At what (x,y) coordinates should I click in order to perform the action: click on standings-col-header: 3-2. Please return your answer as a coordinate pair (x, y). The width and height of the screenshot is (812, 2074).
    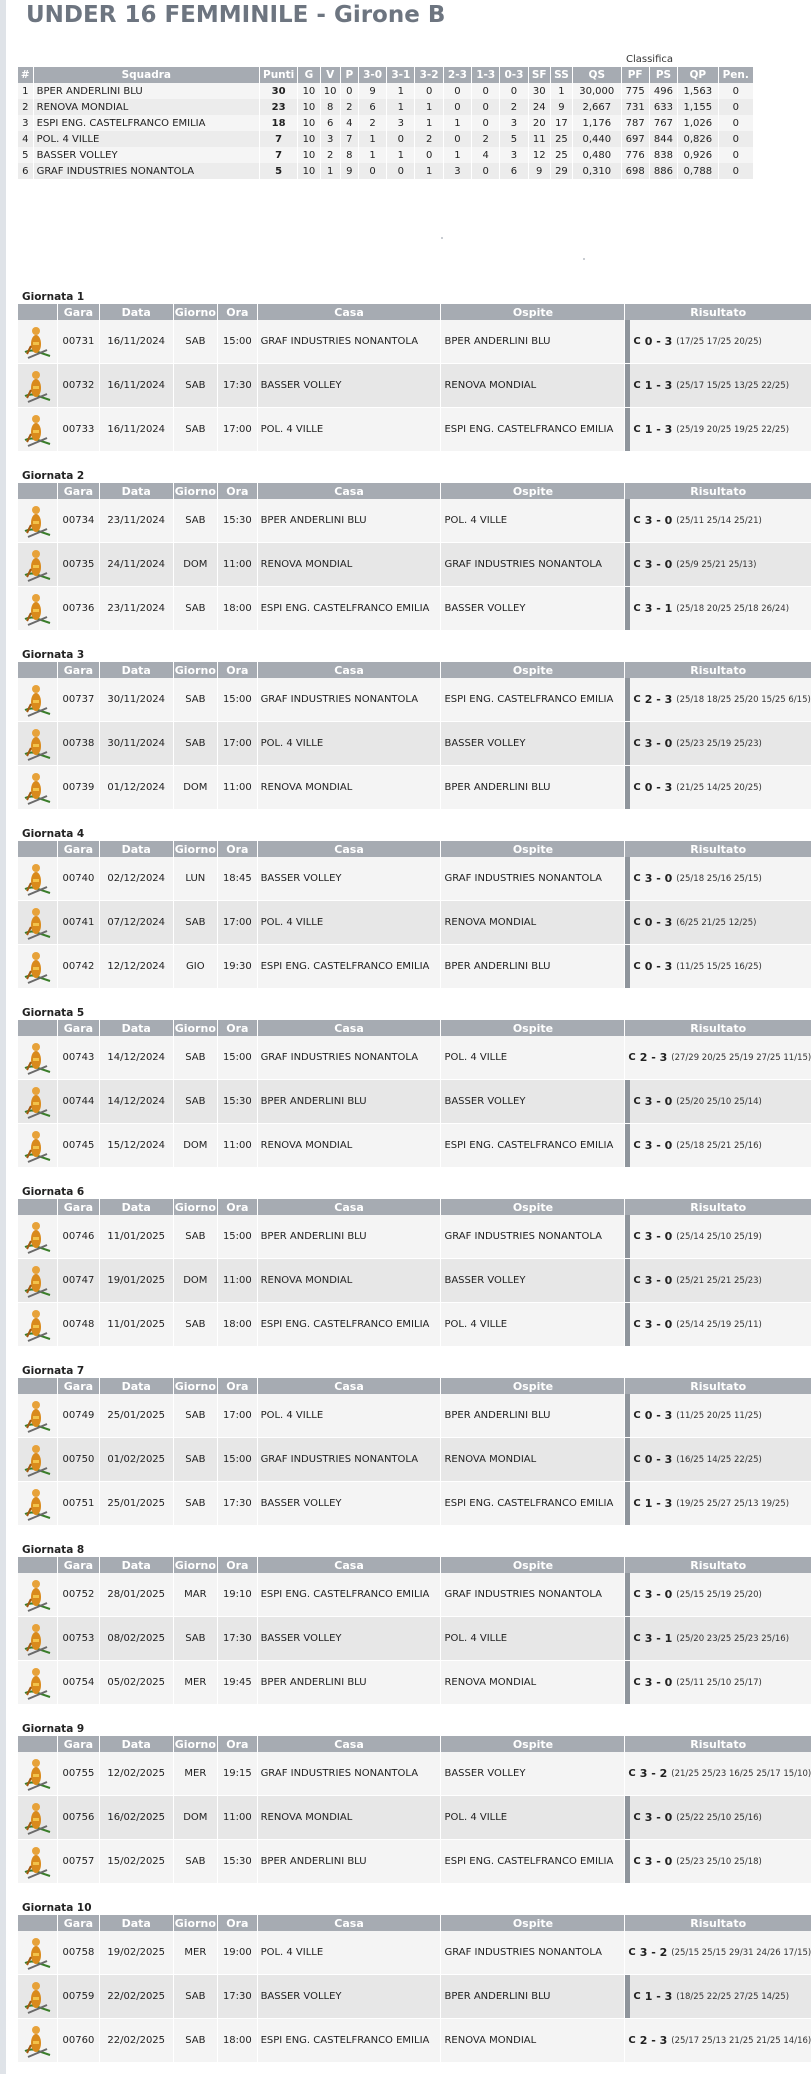
    Looking at the image, I should click on (429, 75).